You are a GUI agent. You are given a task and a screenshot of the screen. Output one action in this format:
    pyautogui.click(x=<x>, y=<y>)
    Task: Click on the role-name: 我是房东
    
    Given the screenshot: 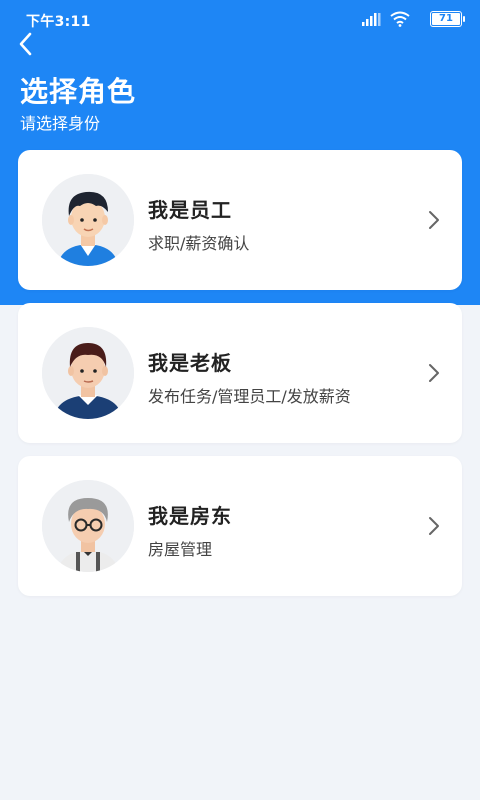 What is the action you would take?
    pyautogui.click(x=190, y=516)
    